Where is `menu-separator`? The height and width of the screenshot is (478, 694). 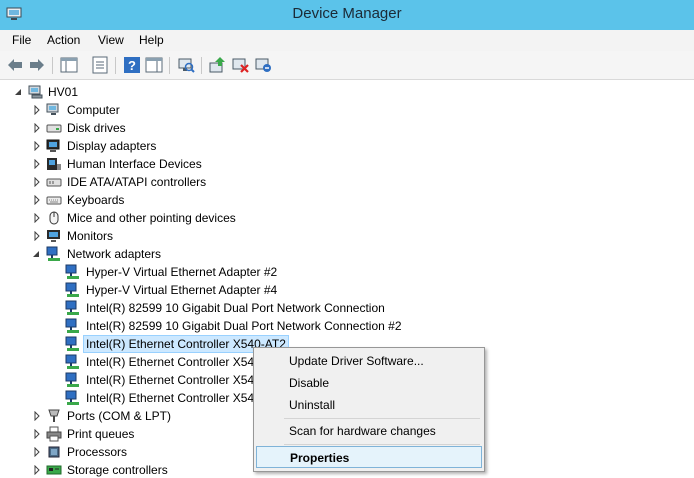
menu-separator is located at coordinates (382, 418).